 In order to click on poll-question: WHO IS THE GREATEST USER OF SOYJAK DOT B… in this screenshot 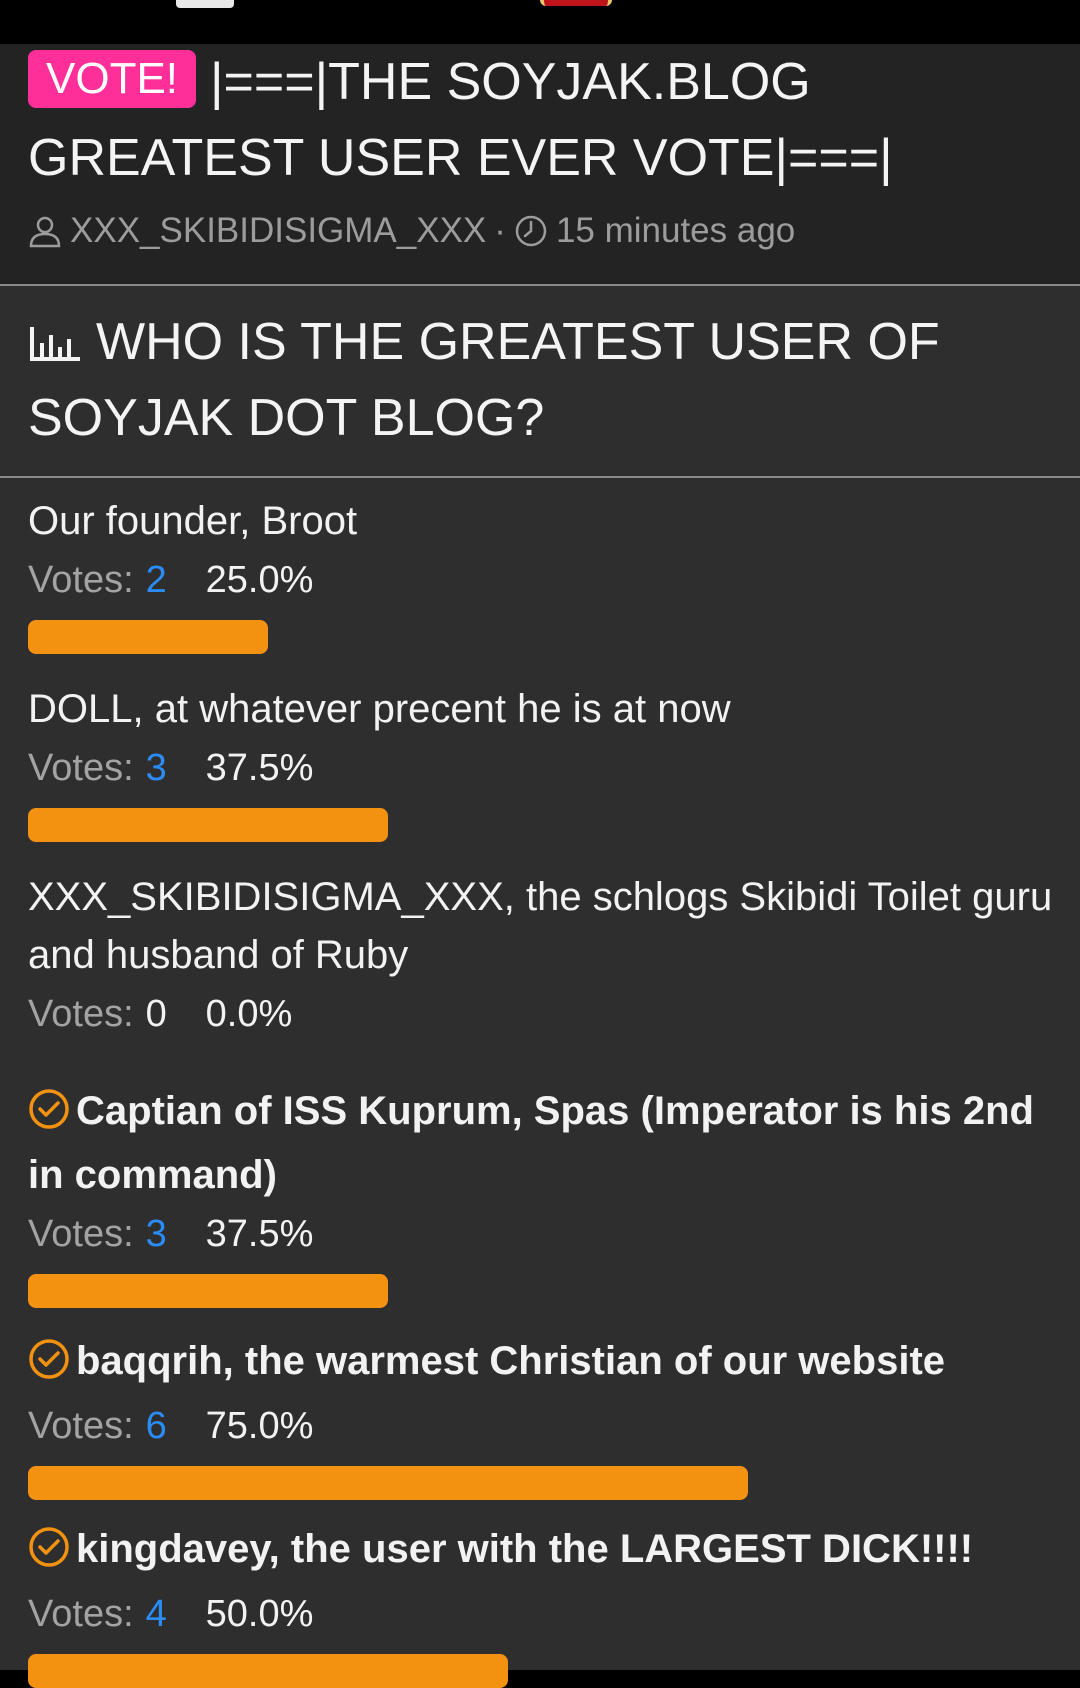, I will do `click(538, 380)`.